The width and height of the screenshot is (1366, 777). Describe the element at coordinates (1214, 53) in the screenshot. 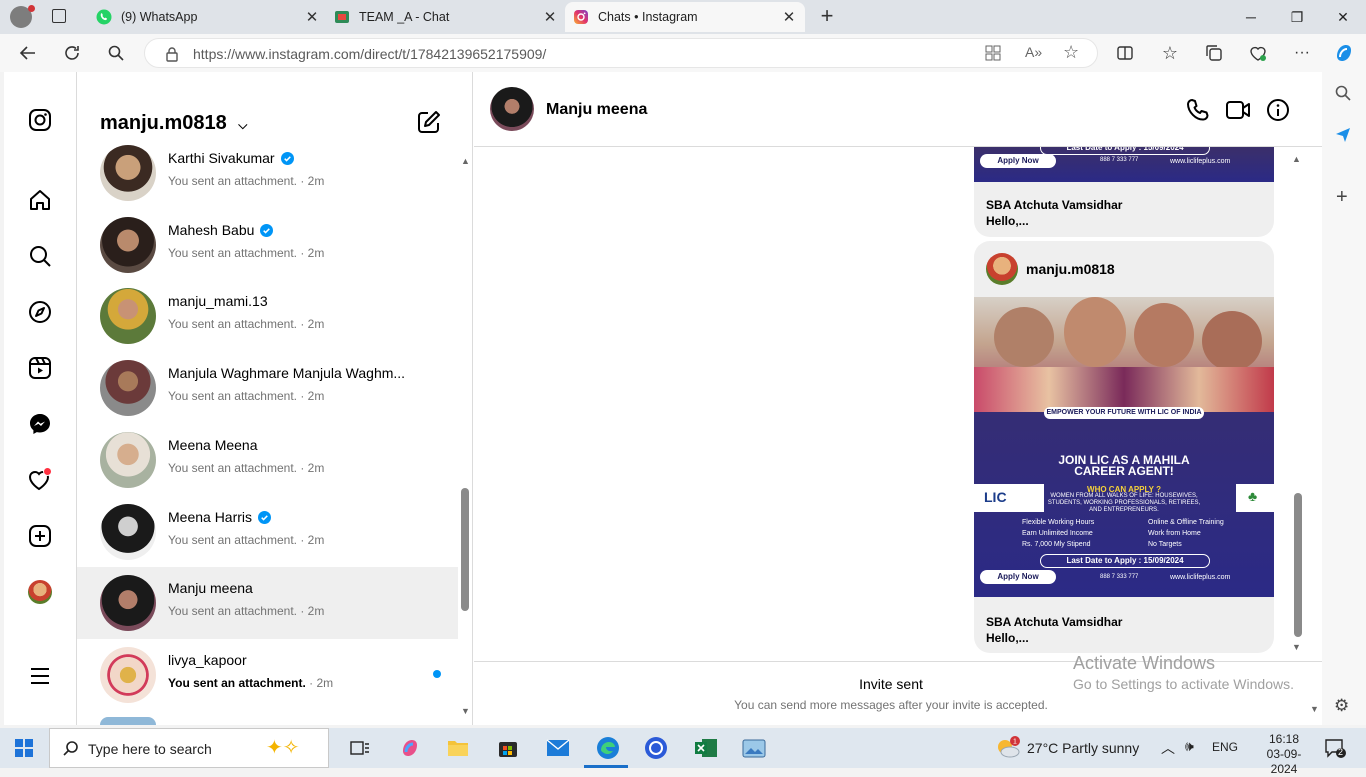

I see `collections-icon` at that location.